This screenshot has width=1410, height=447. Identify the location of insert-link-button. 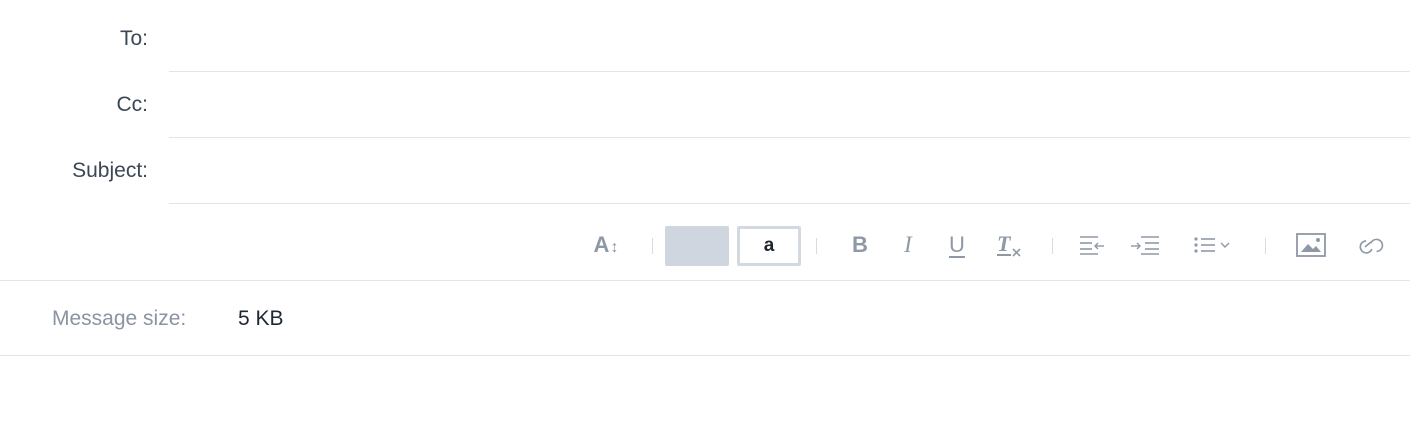
(1372, 245).